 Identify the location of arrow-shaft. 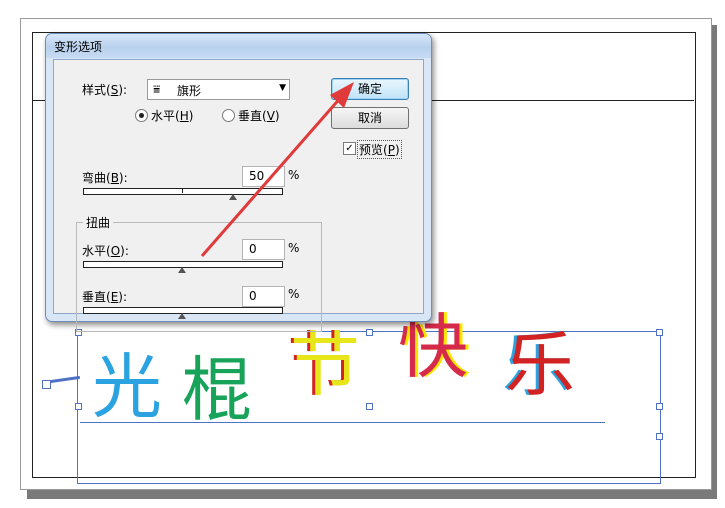
(272, 176).